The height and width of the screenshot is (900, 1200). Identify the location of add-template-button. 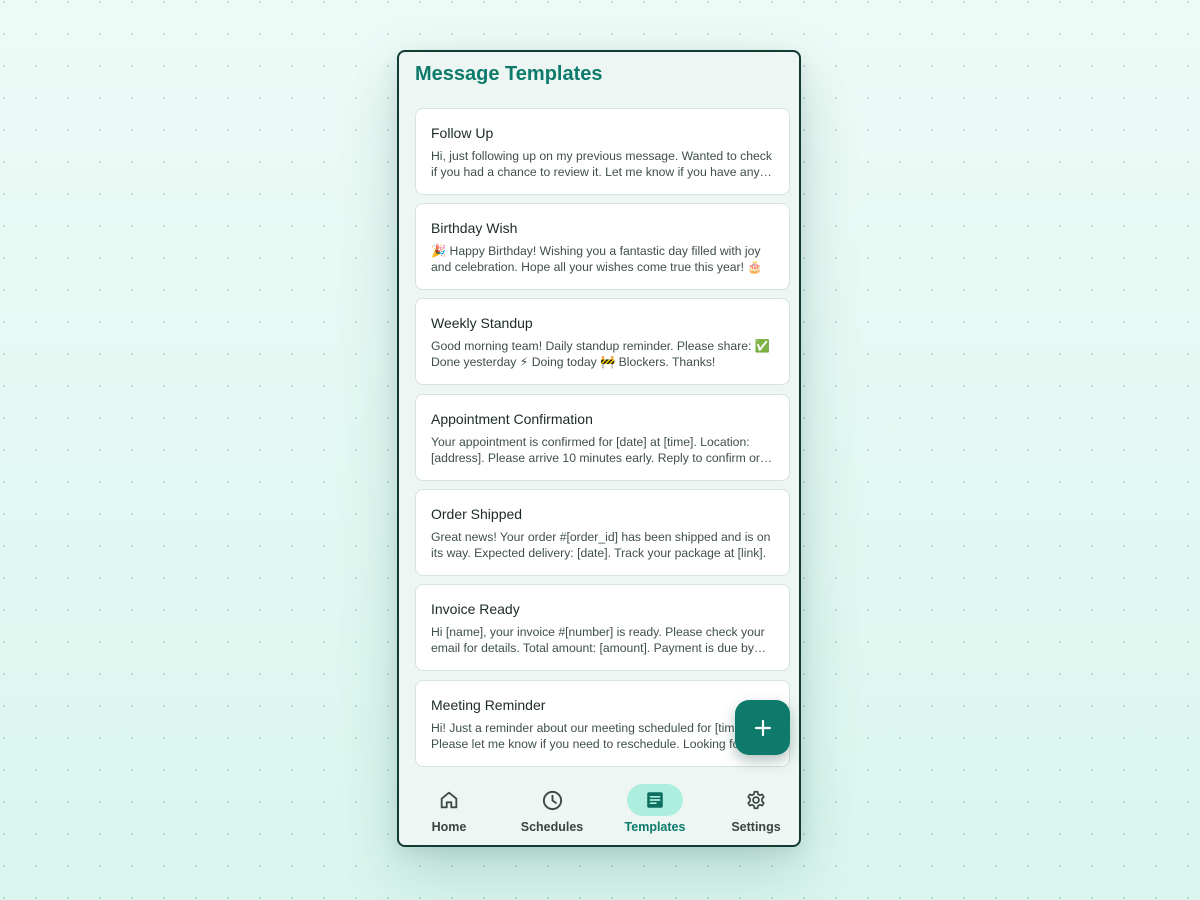
(762, 727).